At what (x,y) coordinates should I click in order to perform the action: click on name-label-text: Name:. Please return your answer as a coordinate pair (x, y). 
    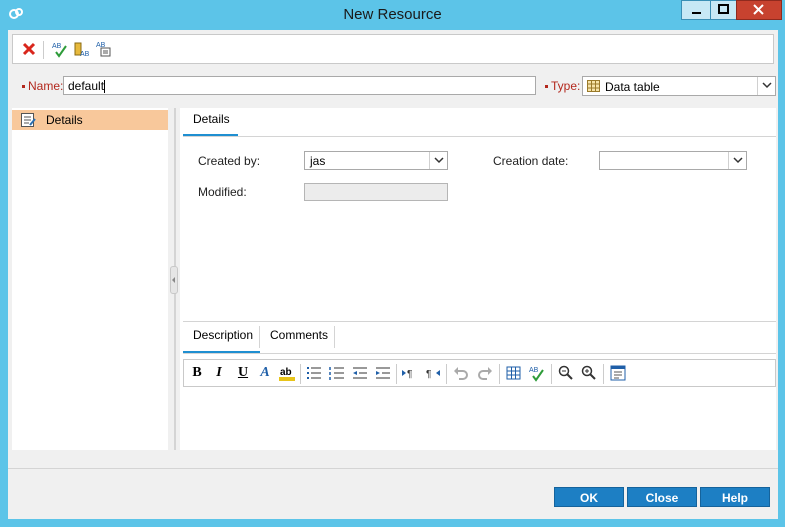
    Looking at the image, I should click on (46, 86).